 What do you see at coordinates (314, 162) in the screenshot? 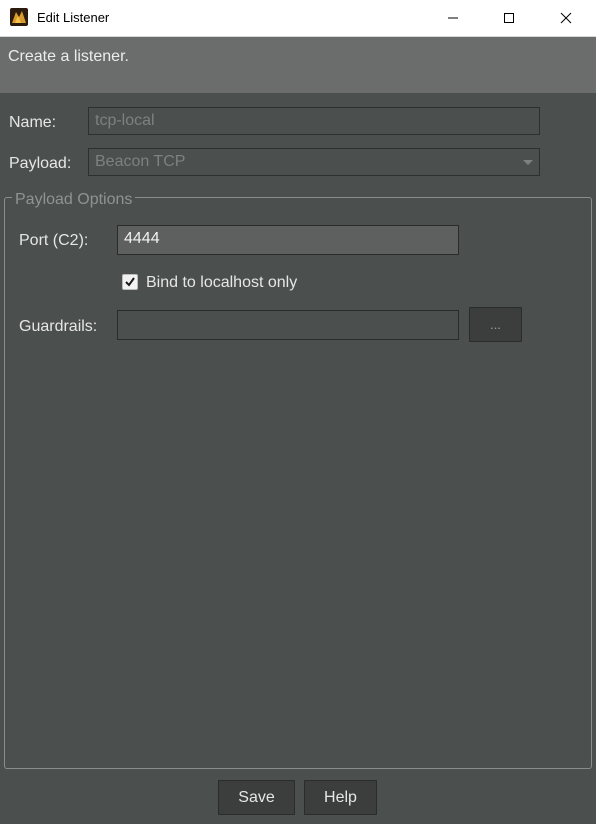
I see `payload-dropdown: Beacon TCP` at bounding box center [314, 162].